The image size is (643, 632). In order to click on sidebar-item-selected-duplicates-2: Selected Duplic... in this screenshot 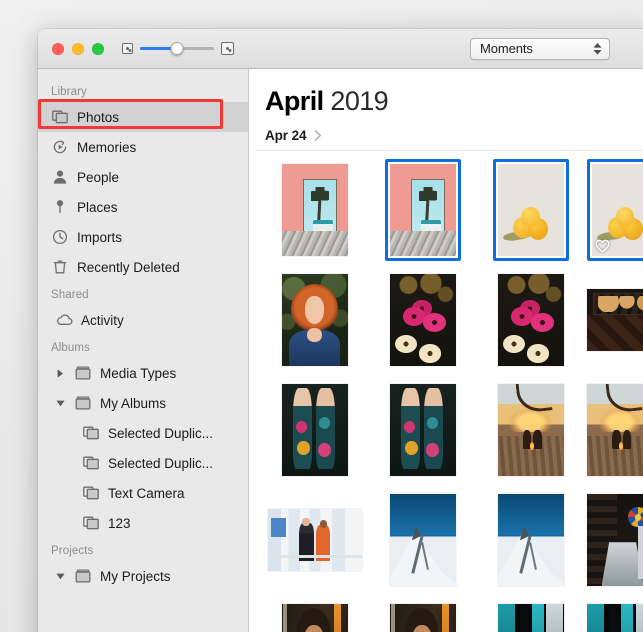, I will do `click(143, 463)`.